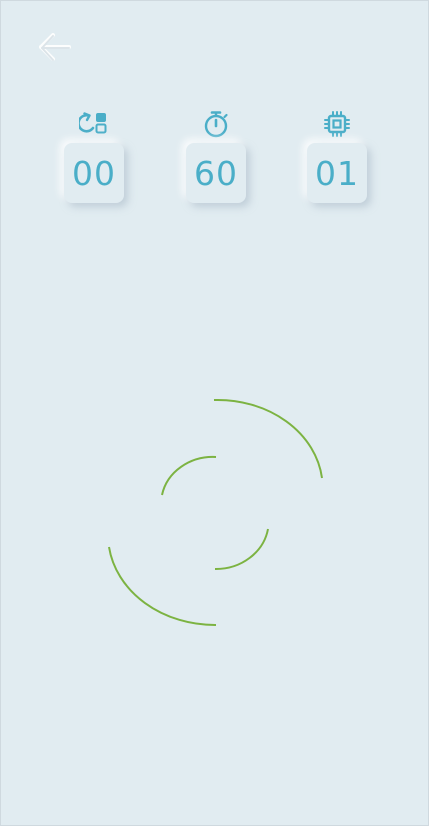 This screenshot has width=429, height=826. I want to click on spinner-arc-inner-bottom, so click(241, 549).